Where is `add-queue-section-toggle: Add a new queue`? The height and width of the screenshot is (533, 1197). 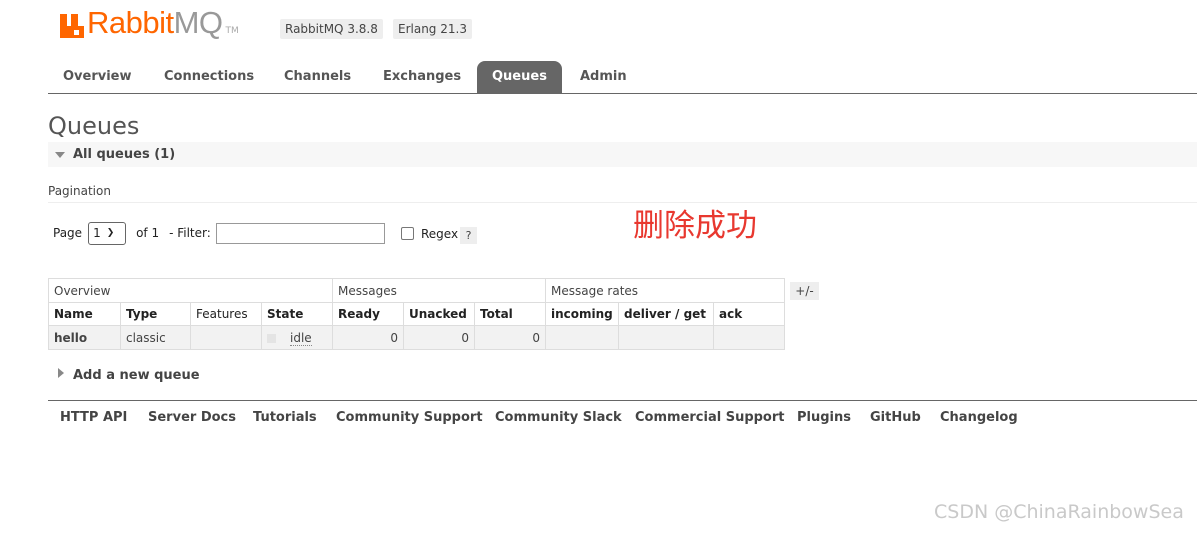
add-queue-section-toggle: Add a new queue is located at coordinates (129, 375).